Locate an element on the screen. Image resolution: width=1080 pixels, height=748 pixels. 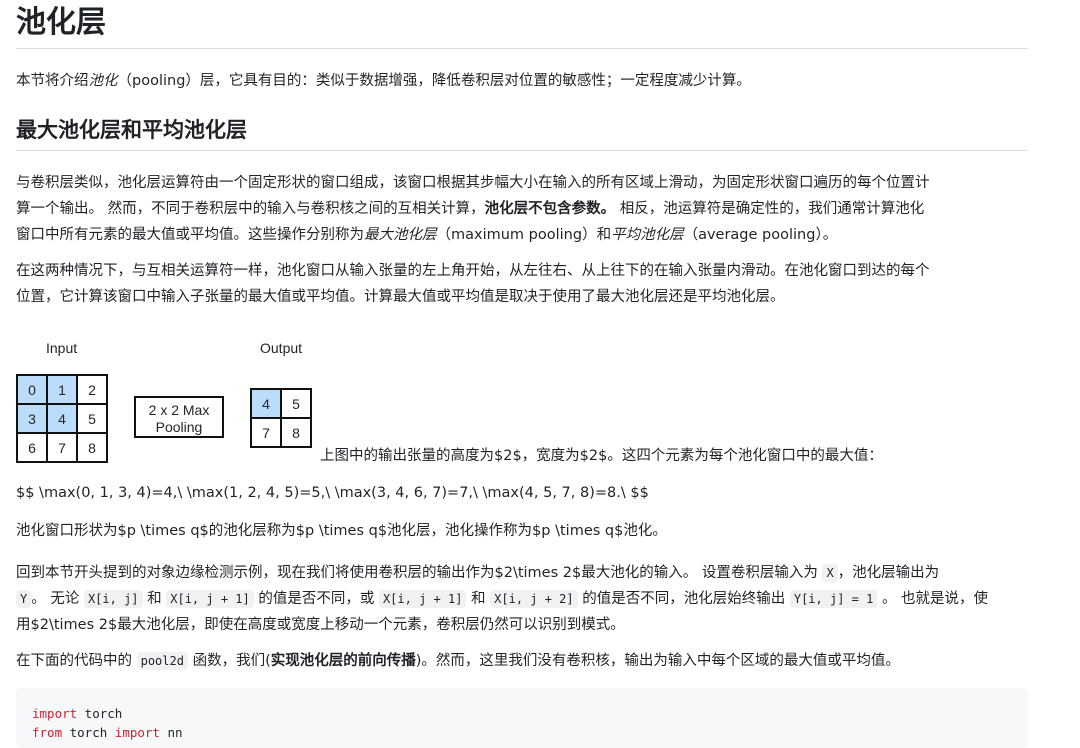
code-line: from torch import nn is located at coordinates (522, 732).